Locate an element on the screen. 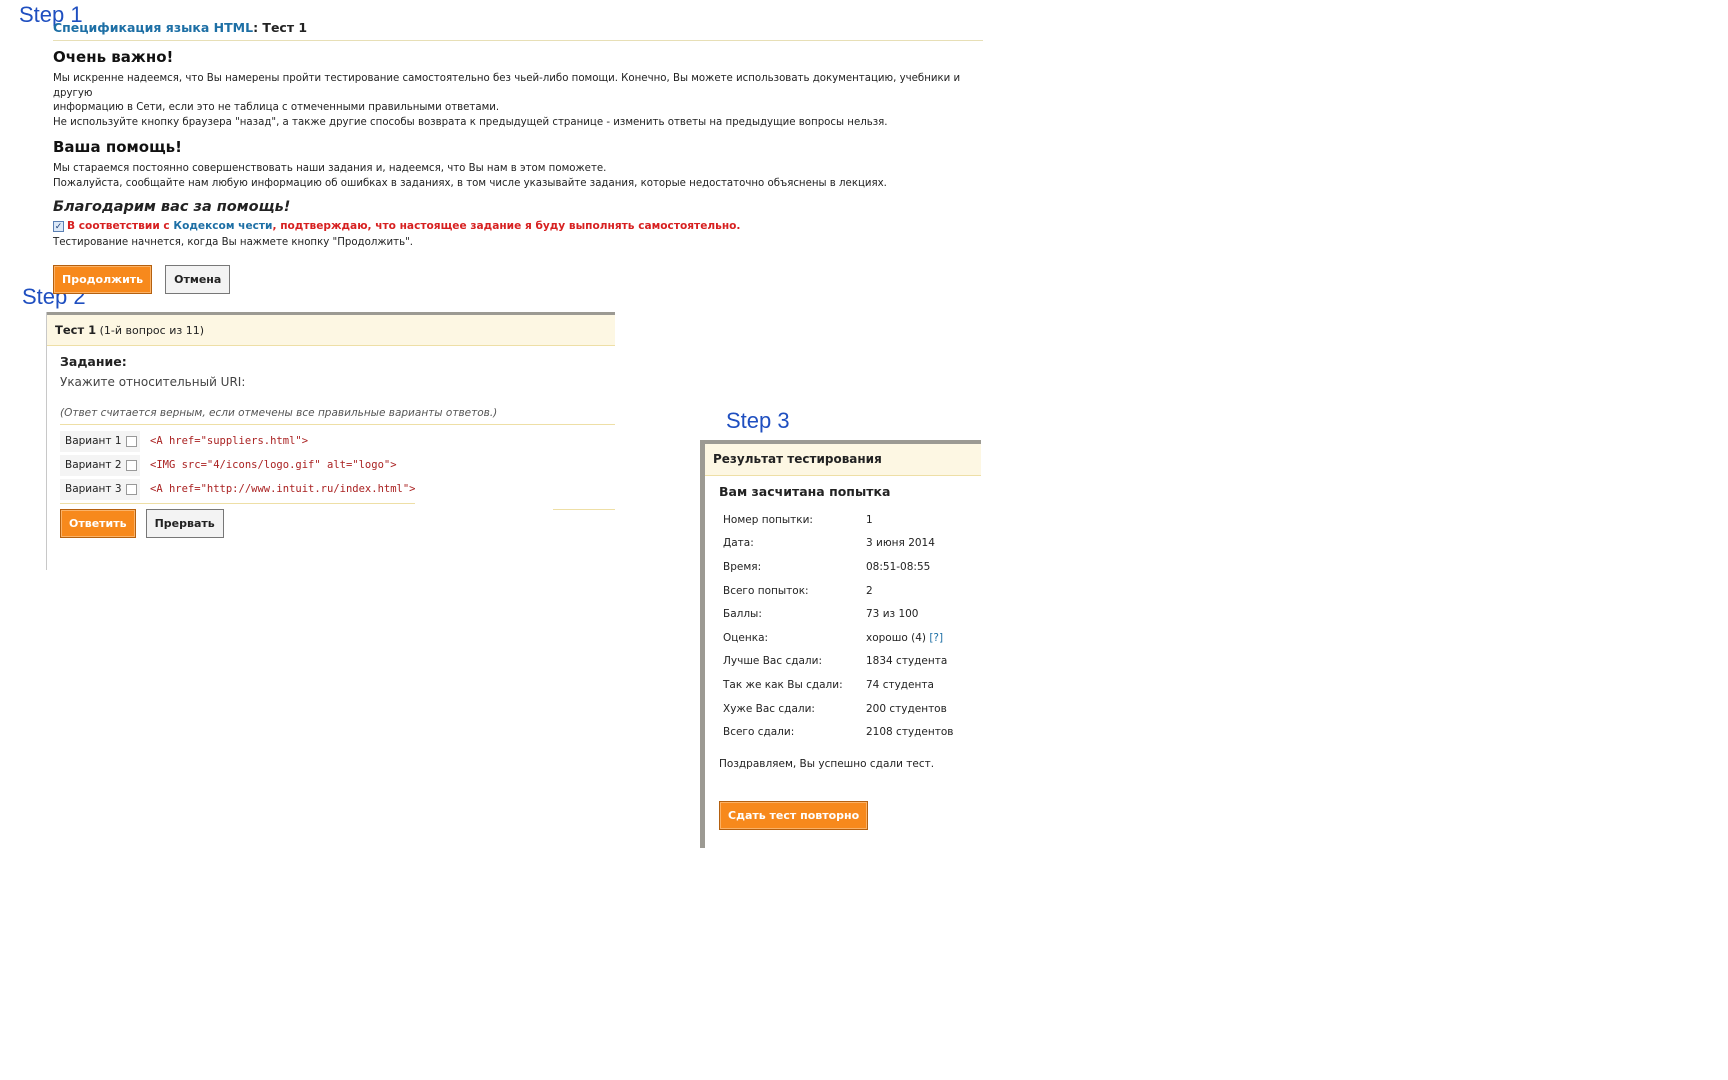 This screenshot has width=1728, height=1080. congrats-text: Поздравляем, Вы успешно сдали тест. is located at coordinates (827, 763).